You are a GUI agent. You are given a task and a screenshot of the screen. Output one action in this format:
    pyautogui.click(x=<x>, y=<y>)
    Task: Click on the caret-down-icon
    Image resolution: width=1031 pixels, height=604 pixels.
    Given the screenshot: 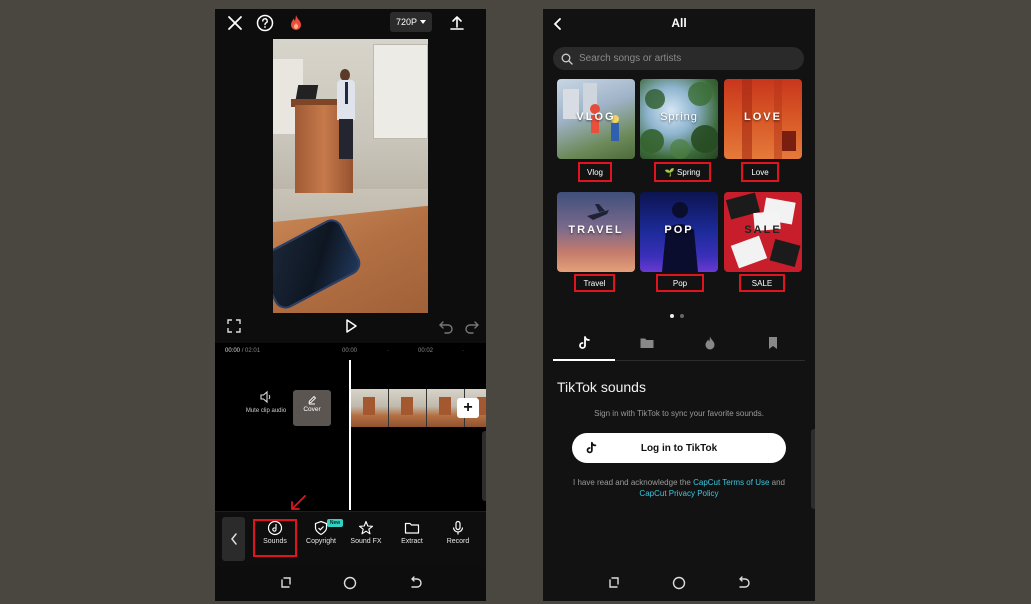 What is the action you would take?
    pyautogui.click(x=423, y=22)
    